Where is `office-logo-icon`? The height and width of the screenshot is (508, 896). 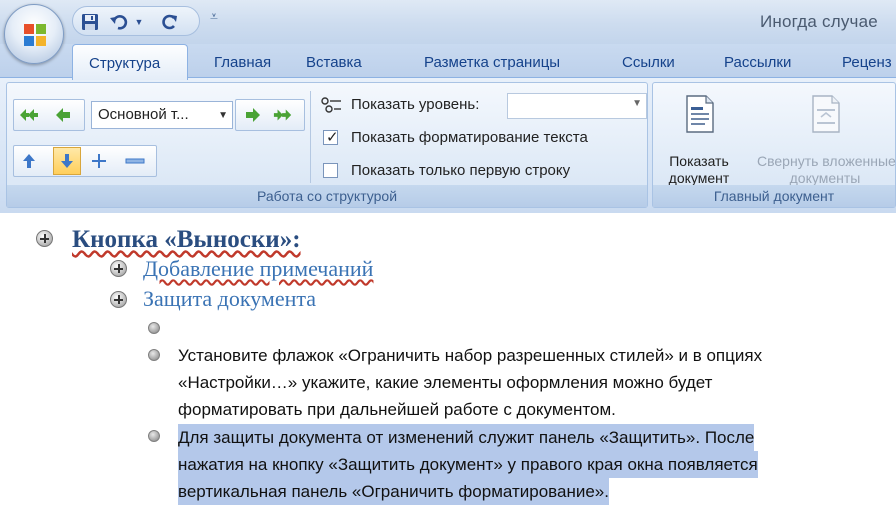 office-logo-icon is located at coordinates (35, 35).